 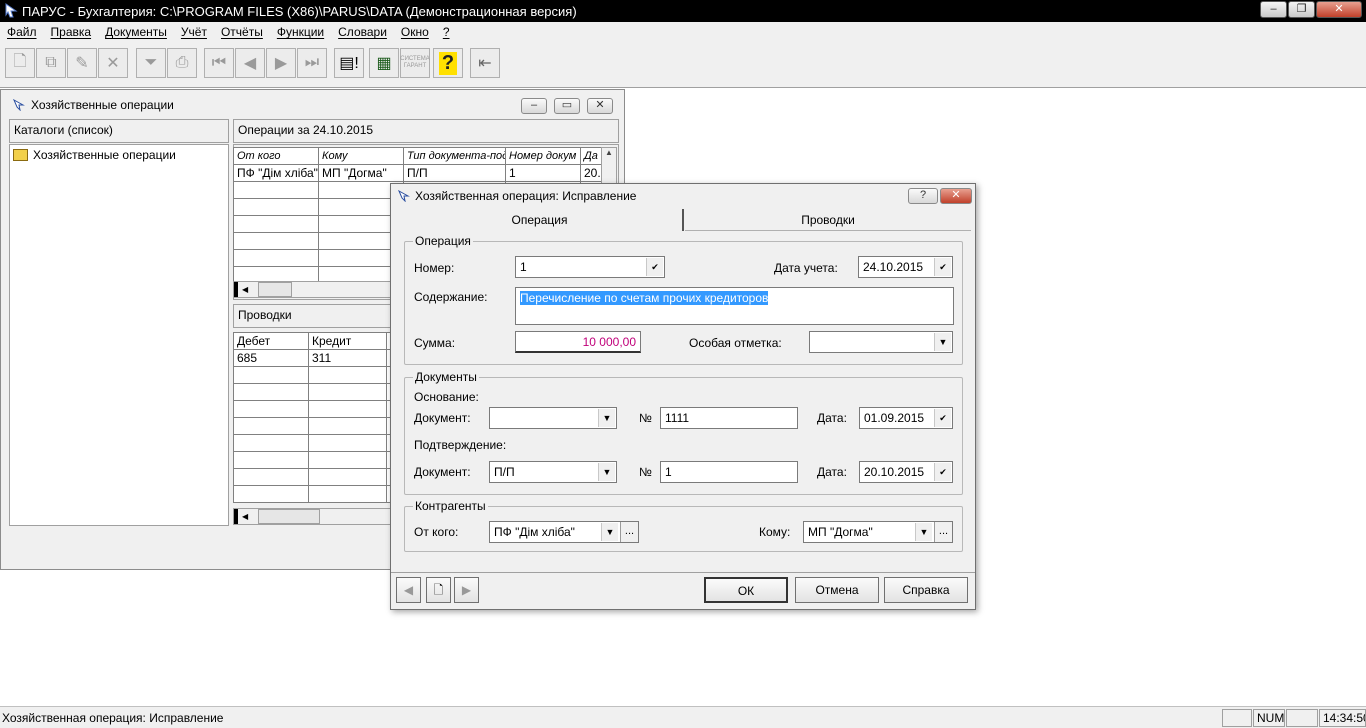 I want to click on ops-col-docnum: Номер докум, so click(x=543, y=156).